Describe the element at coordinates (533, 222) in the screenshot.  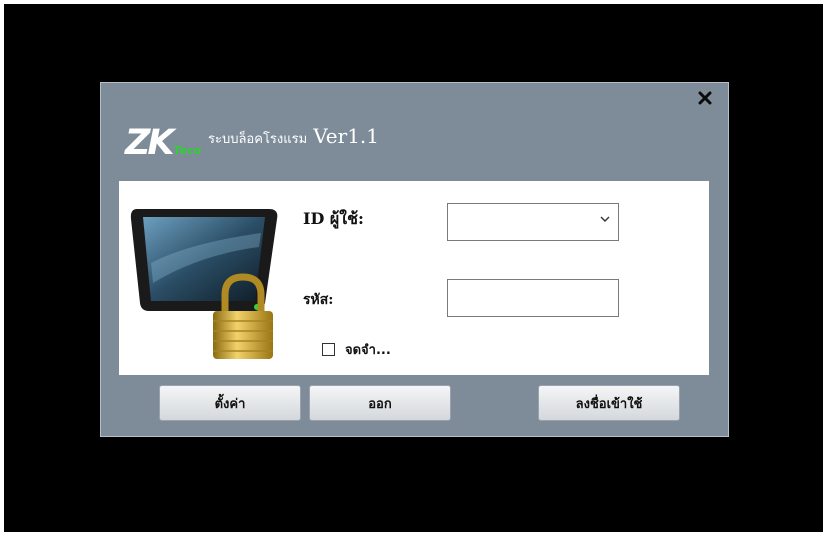
I see `userid-select` at that location.